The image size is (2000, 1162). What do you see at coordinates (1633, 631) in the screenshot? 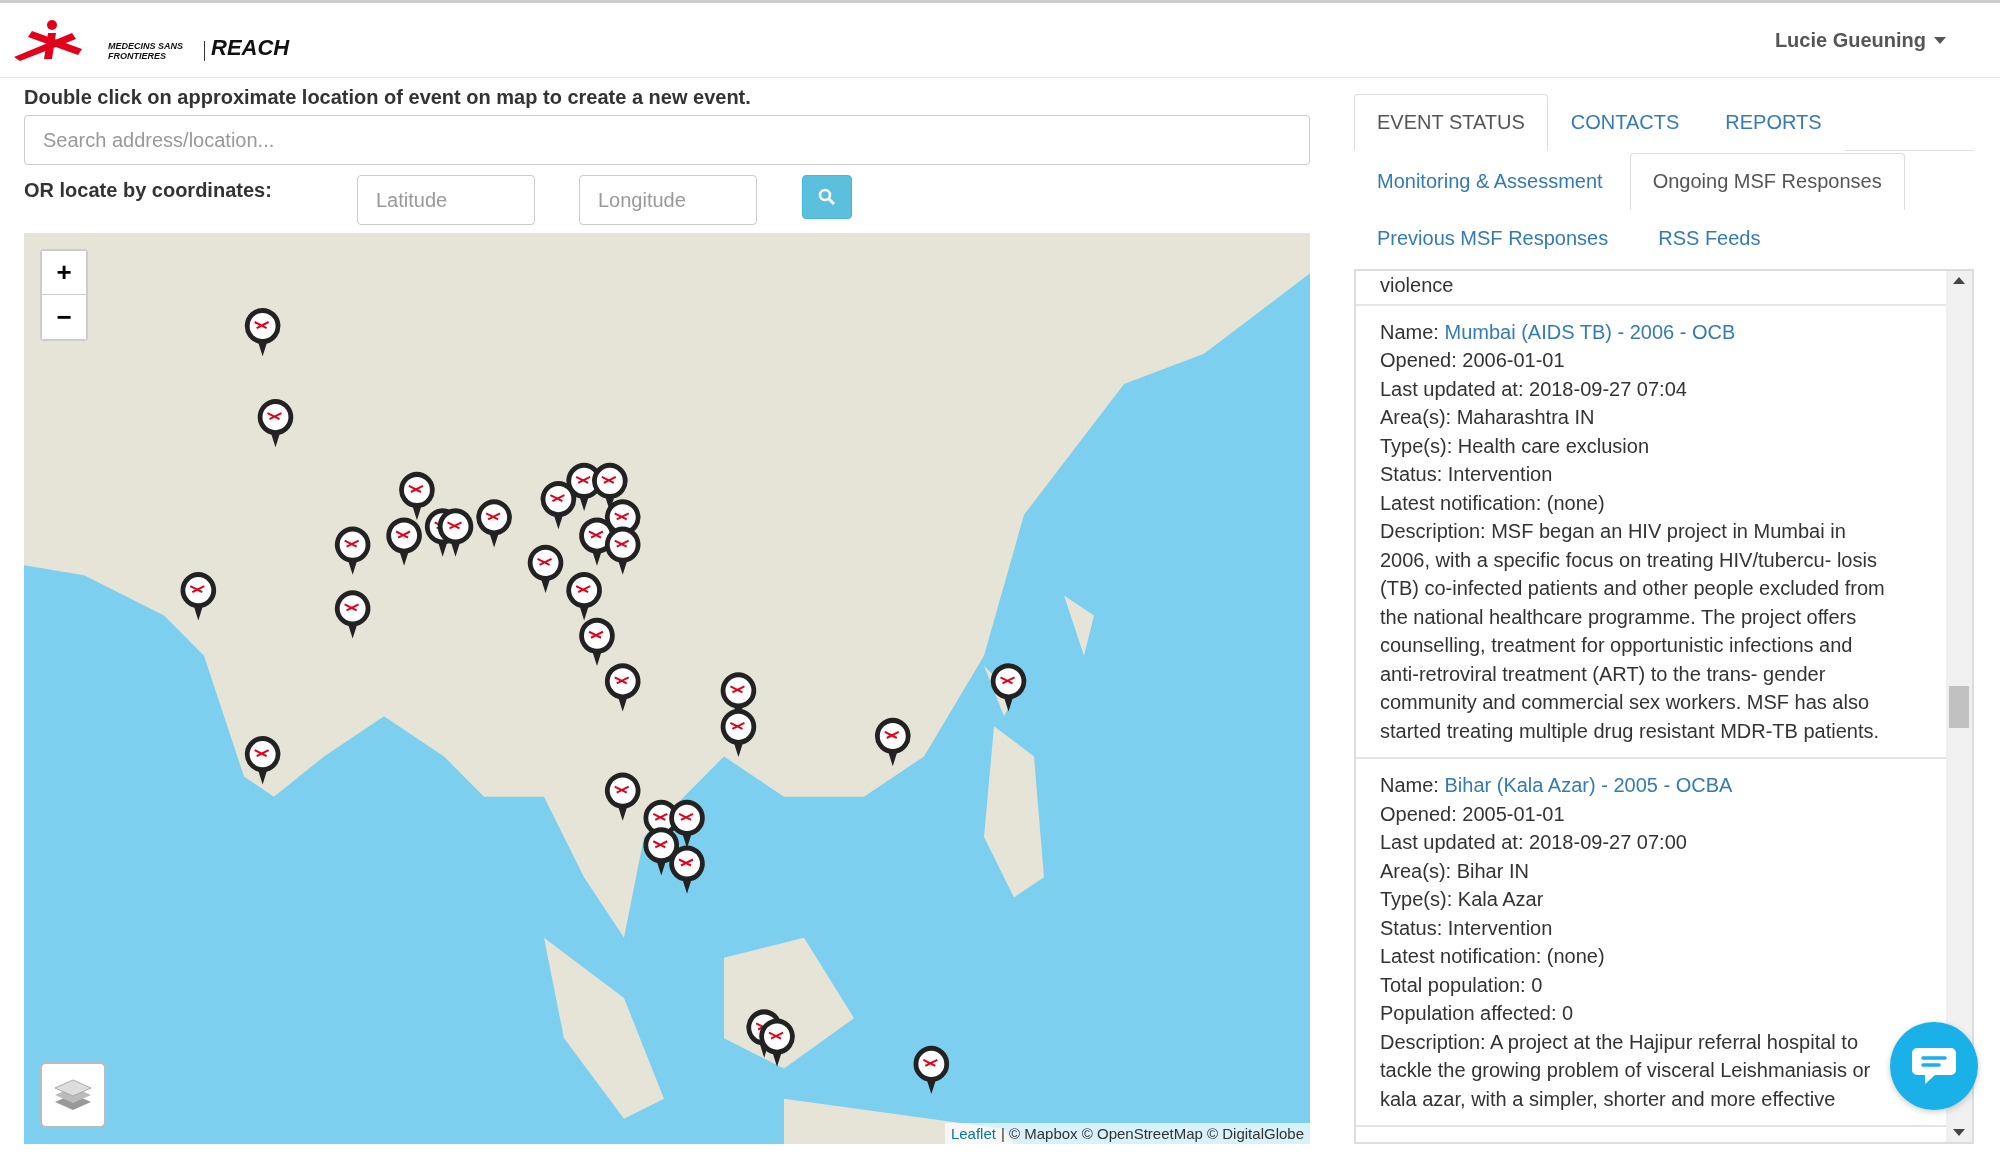
I see `field-text: Description: MSF began an HIV project in Mumbai in 2006, with a specific focus on treating HIV/tubercu- losis (TB) co-infected patients and other people excluded from the national healthcare programme. The project offers counselling, treatment for opportunistic infections and anti-retroviral treatment (ART) to the trans- gender community and commercial sex workers. MSF has also started treating multiple drug resistant MDR-TB patients.` at bounding box center [1633, 631].